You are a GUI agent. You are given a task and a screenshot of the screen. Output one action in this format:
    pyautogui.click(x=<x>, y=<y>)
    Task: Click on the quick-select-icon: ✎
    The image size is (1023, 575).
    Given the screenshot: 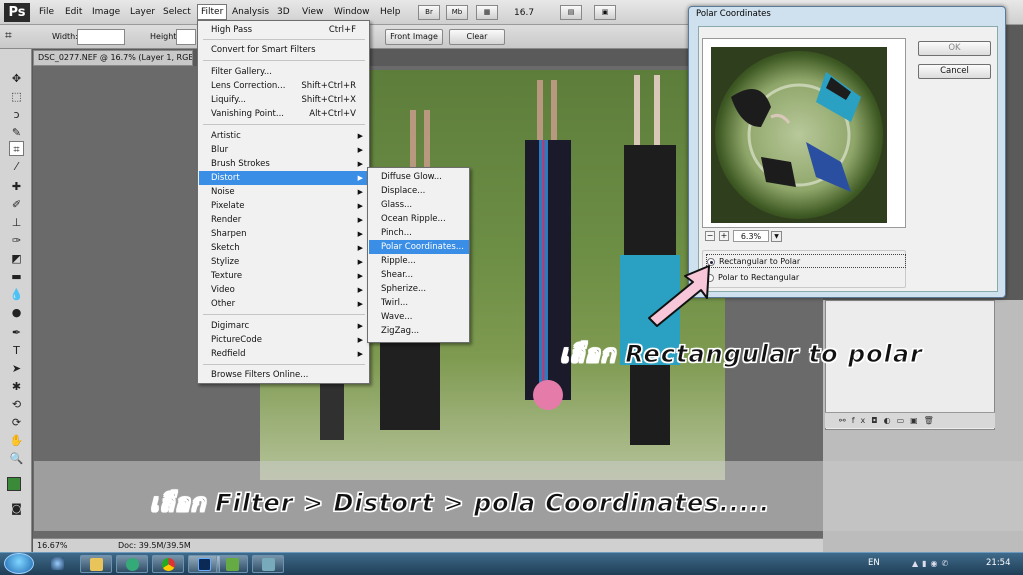 What is the action you would take?
    pyautogui.click(x=16, y=132)
    